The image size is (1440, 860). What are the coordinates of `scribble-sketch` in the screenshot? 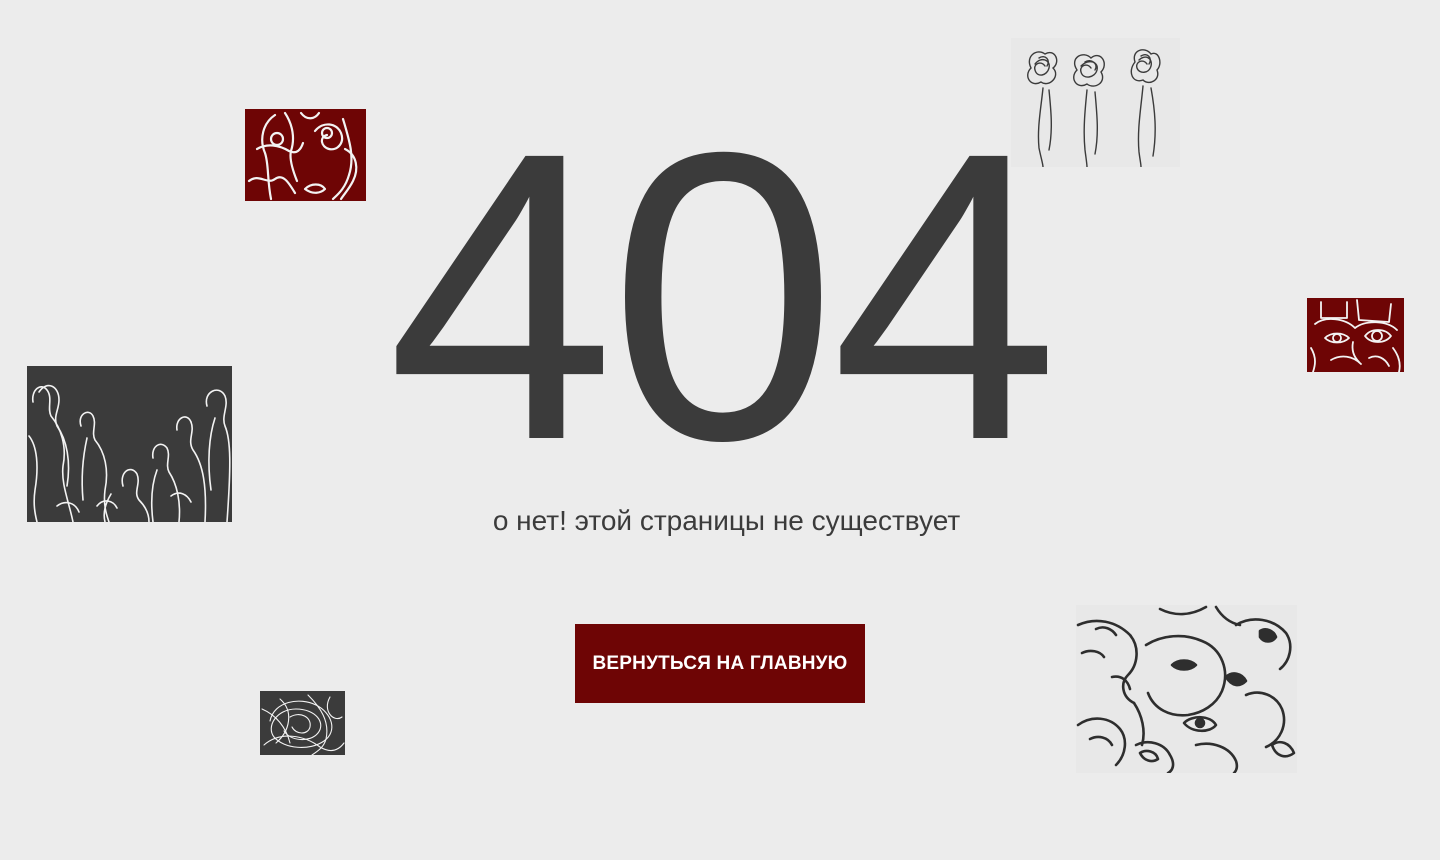 It's located at (302, 723).